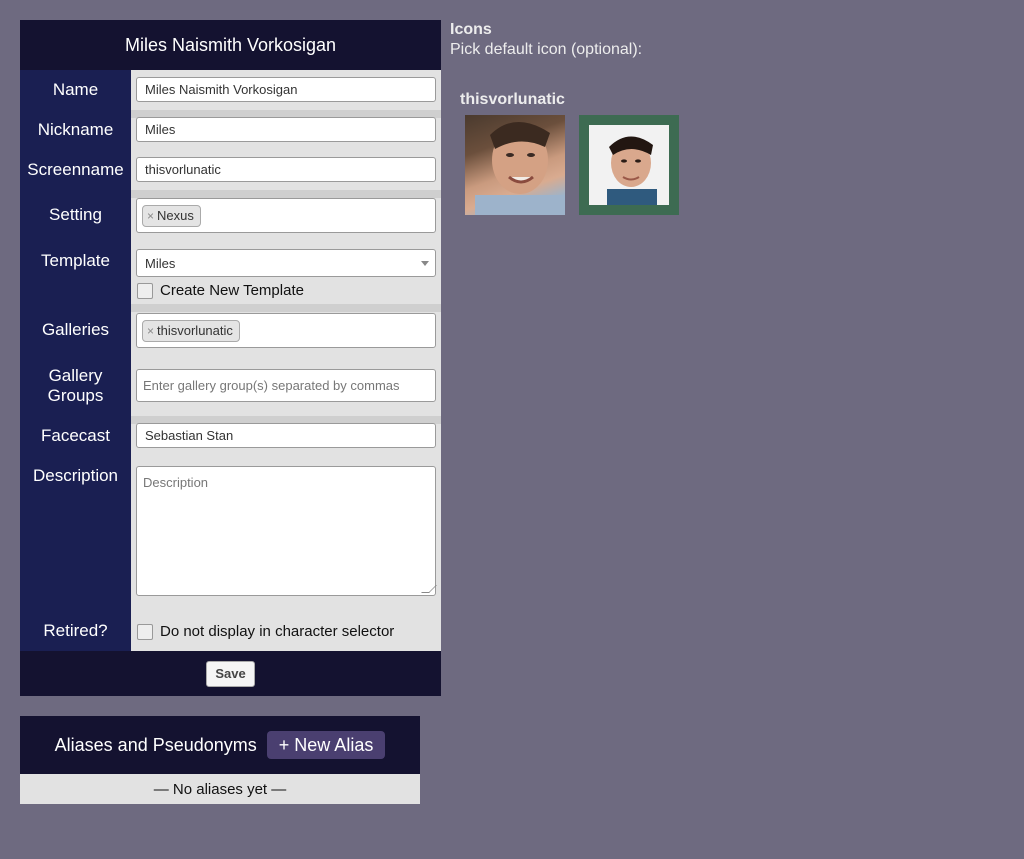  Describe the element at coordinates (75, 435) in the screenshot. I see `facecast-label: Facecast` at that location.